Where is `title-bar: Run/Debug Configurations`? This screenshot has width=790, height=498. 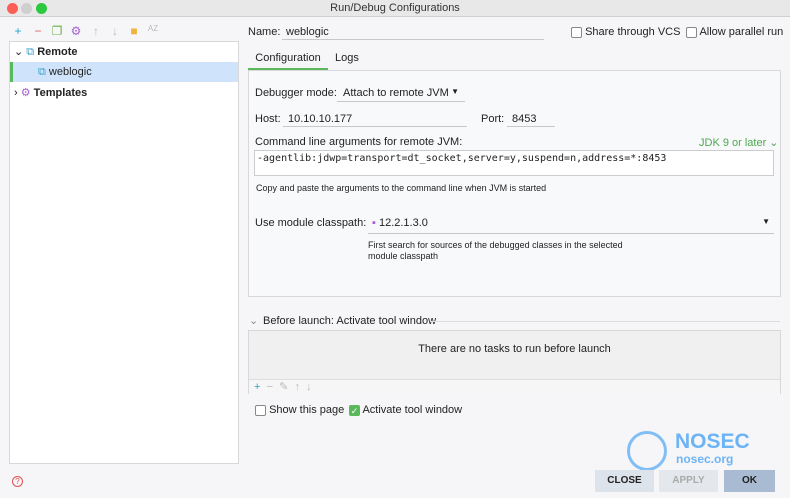
title-bar: Run/Debug Configurations is located at coordinates (395, 8).